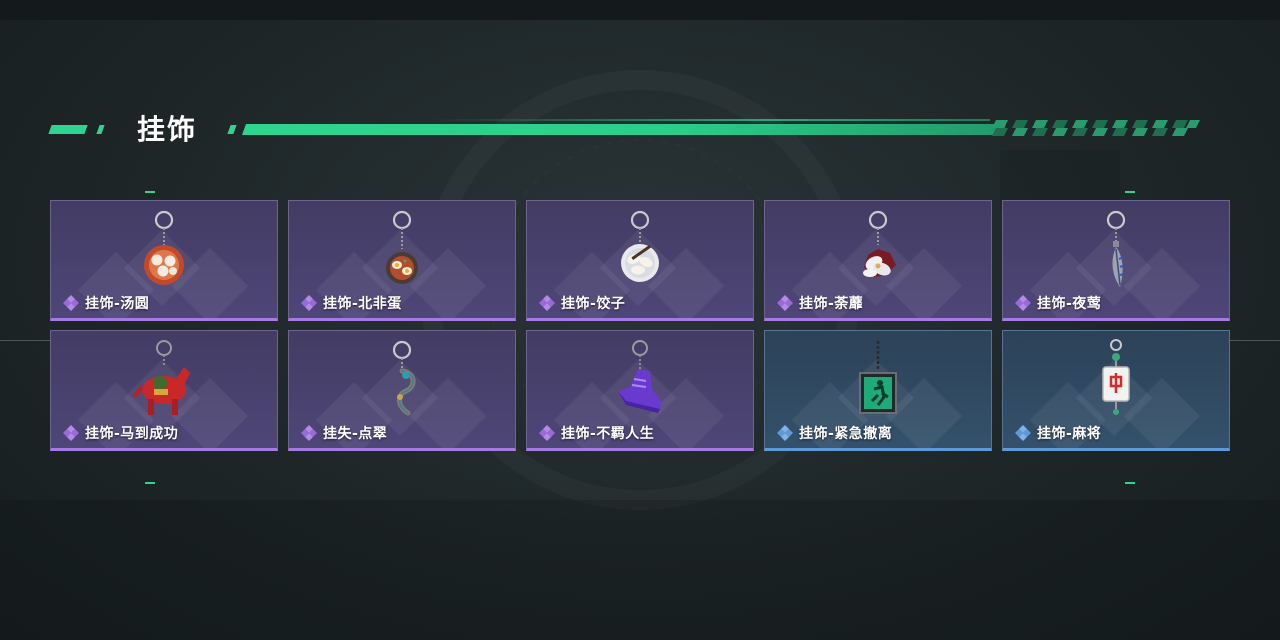  I want to click on exit-sign-charm-icon, so click(878, 377).